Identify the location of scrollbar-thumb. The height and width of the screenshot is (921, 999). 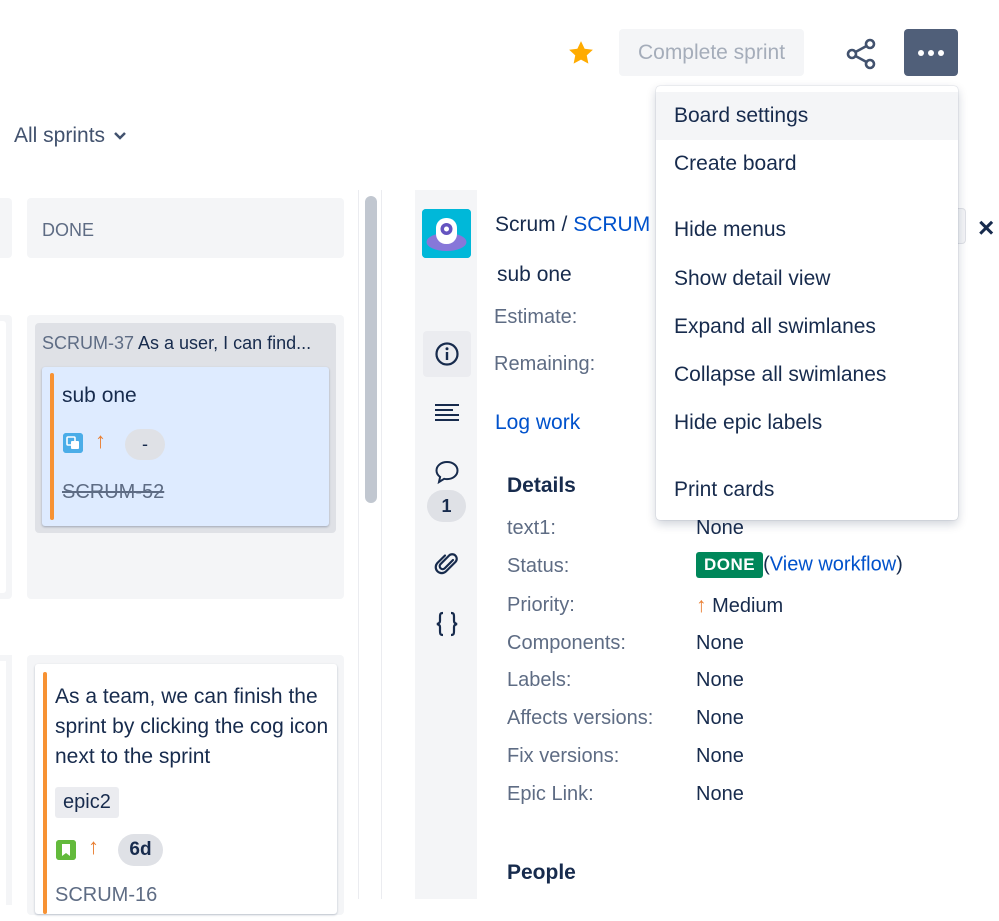
(371, 349).